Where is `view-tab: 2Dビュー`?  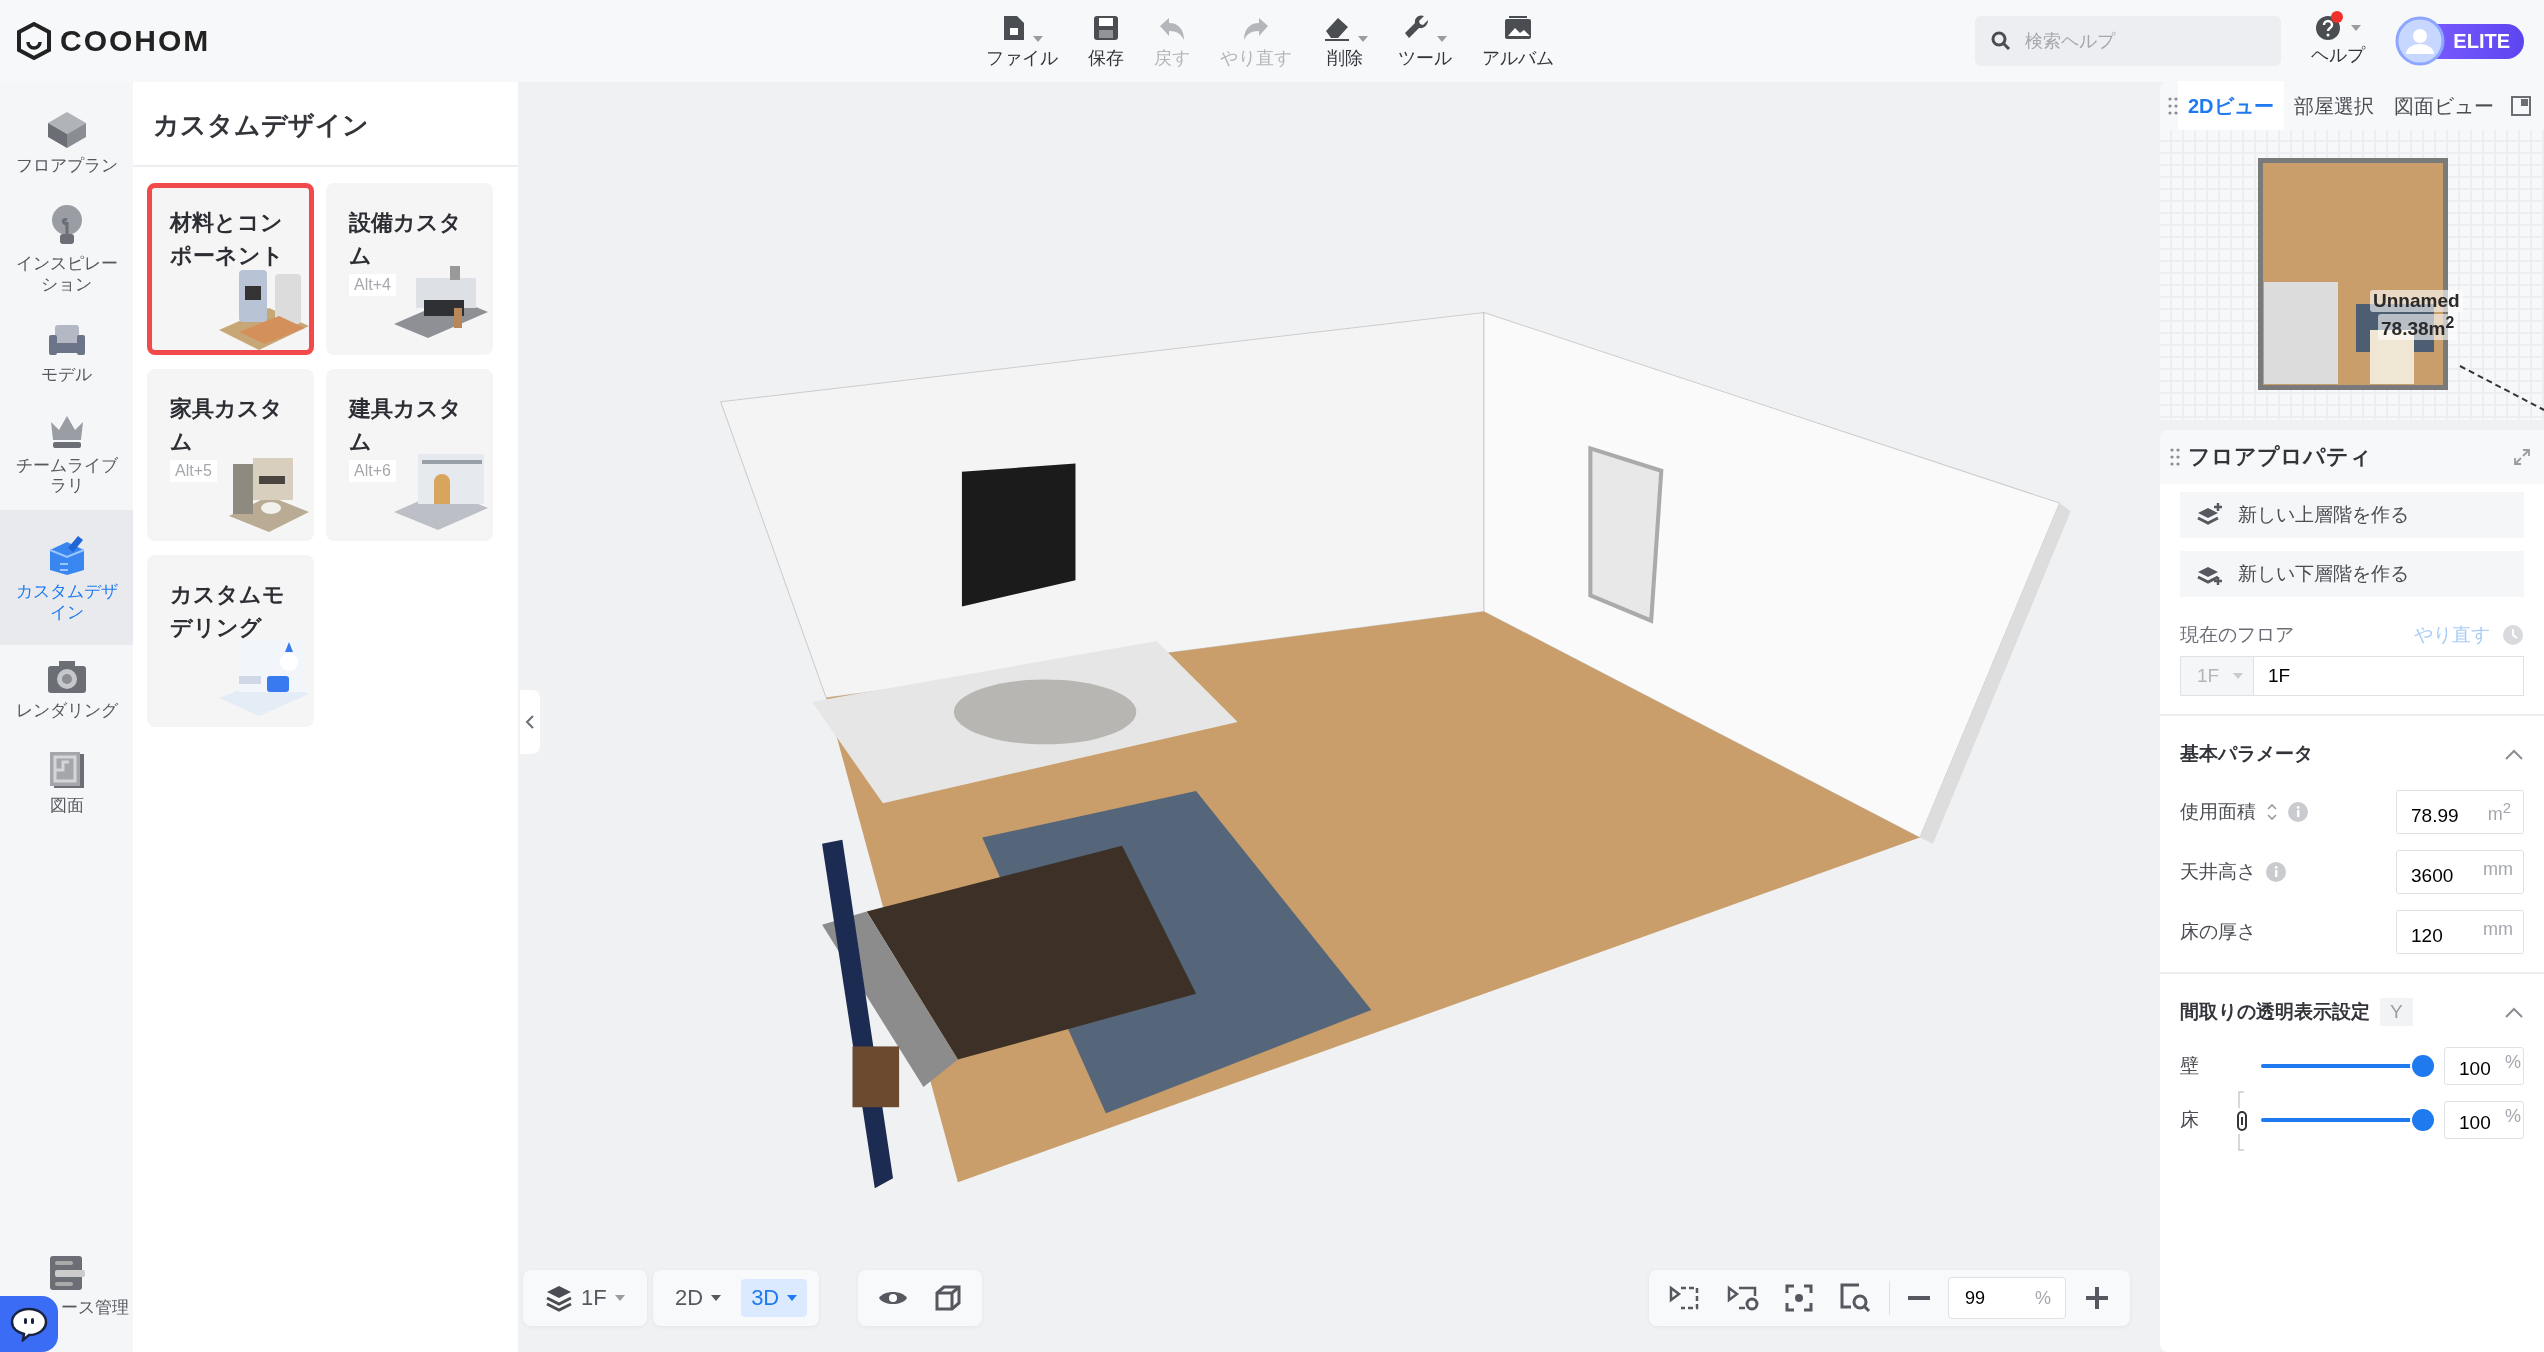 view-tab: 2Dビュー is located at coordinates (2231, 106).